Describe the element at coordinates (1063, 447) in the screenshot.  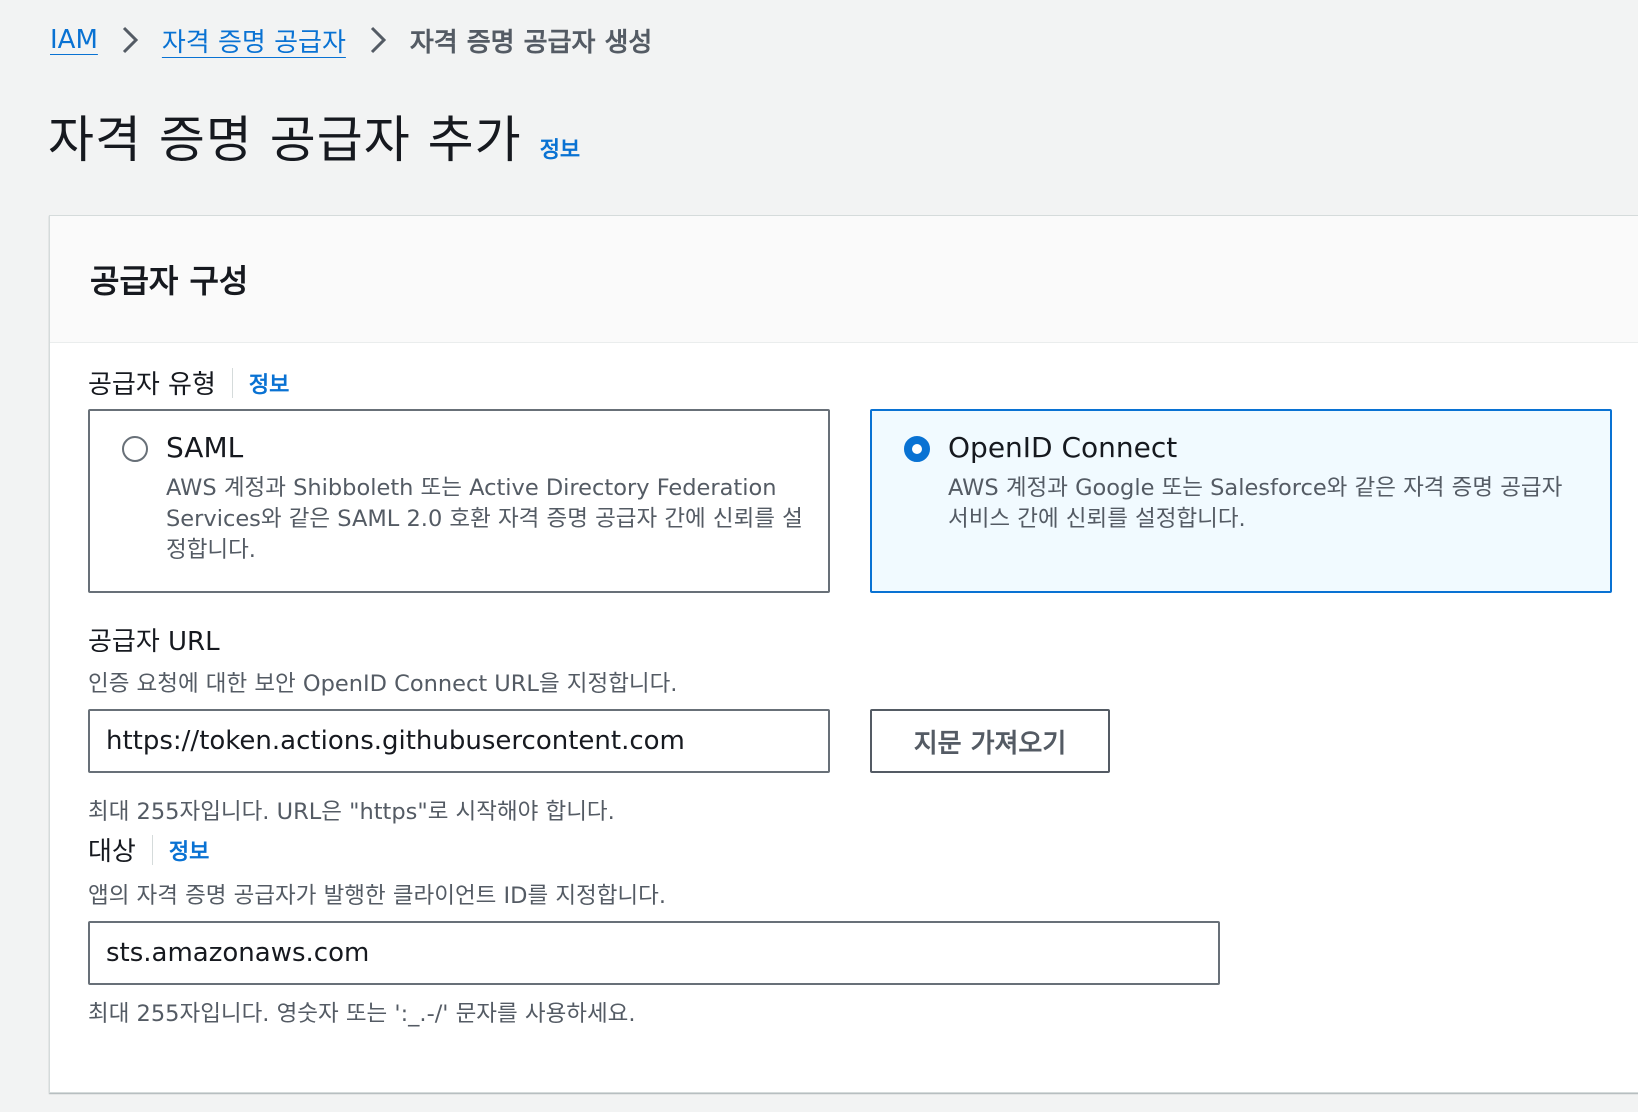
I see `openid-connect-option-title: OpenID Connect` at that location.